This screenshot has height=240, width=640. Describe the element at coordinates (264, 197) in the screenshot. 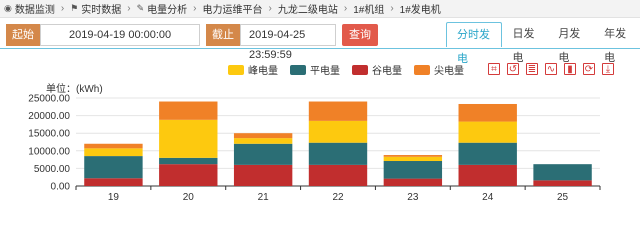

I see `x-tick-label: 21` at that location.